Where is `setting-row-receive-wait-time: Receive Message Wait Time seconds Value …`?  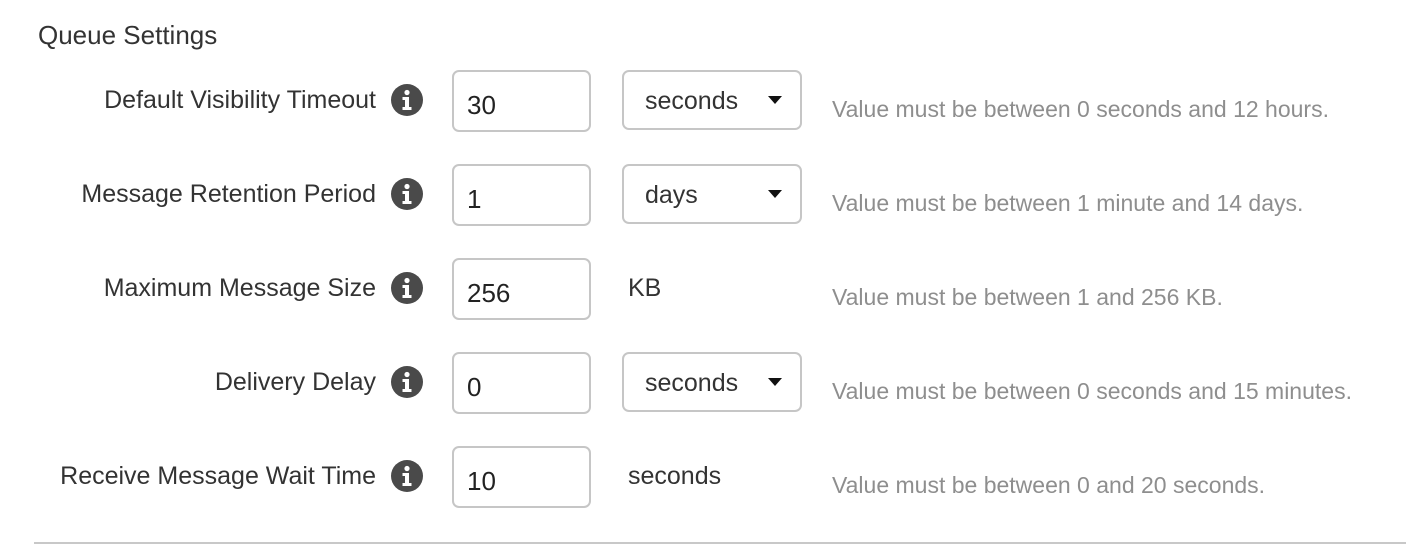 setting-row-receive-wait-time: Receive Message Wait Time seconds Value … is located at coordinates (709, 477).